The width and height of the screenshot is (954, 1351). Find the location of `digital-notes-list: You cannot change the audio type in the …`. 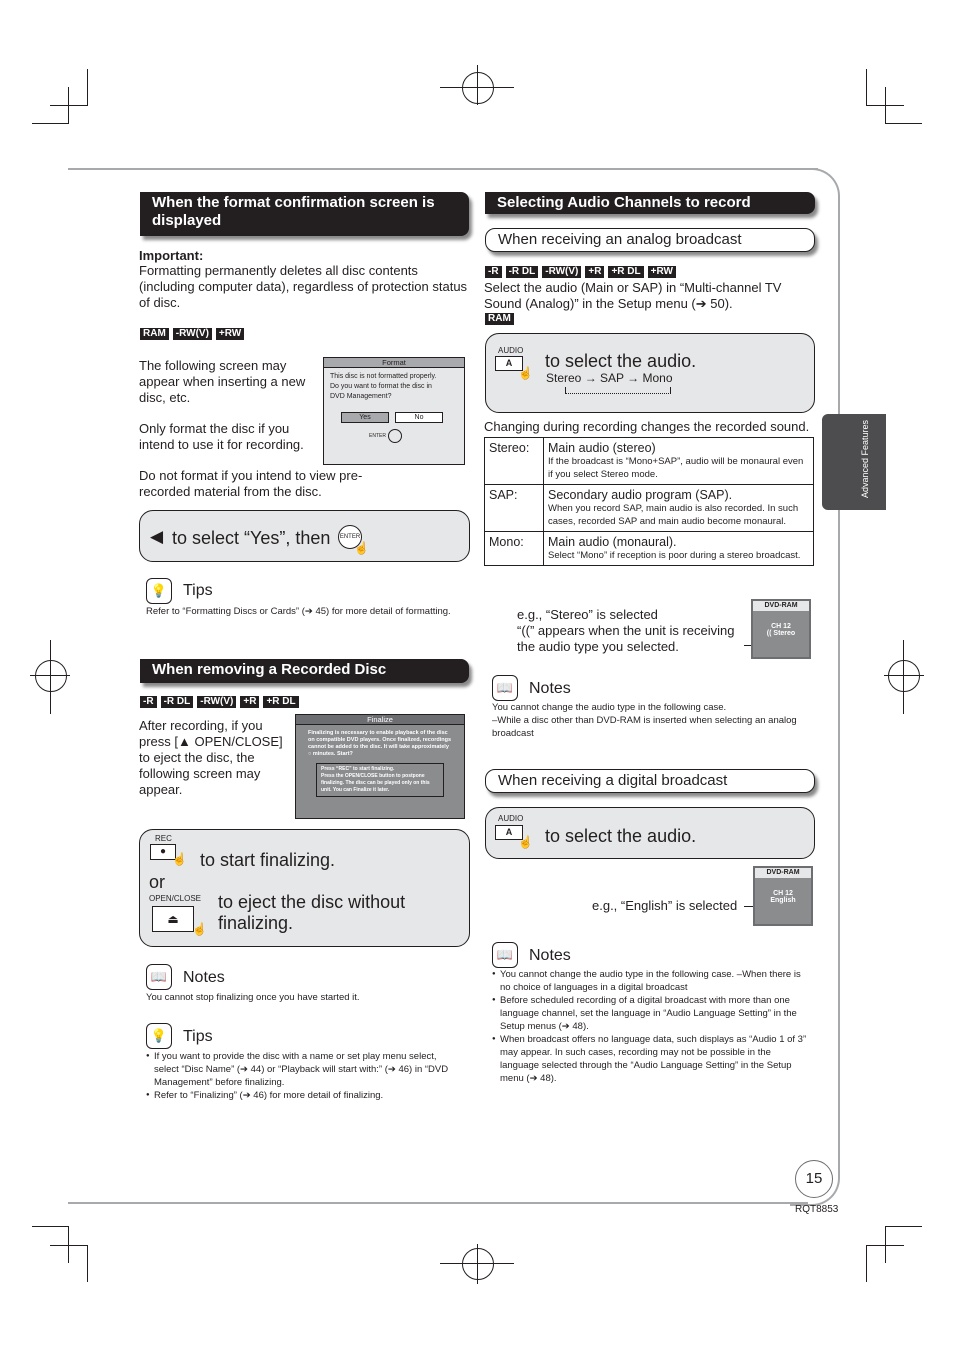

digital-notes-list: You cannot change the audio type in the … is located at coordinates (649, 1026).